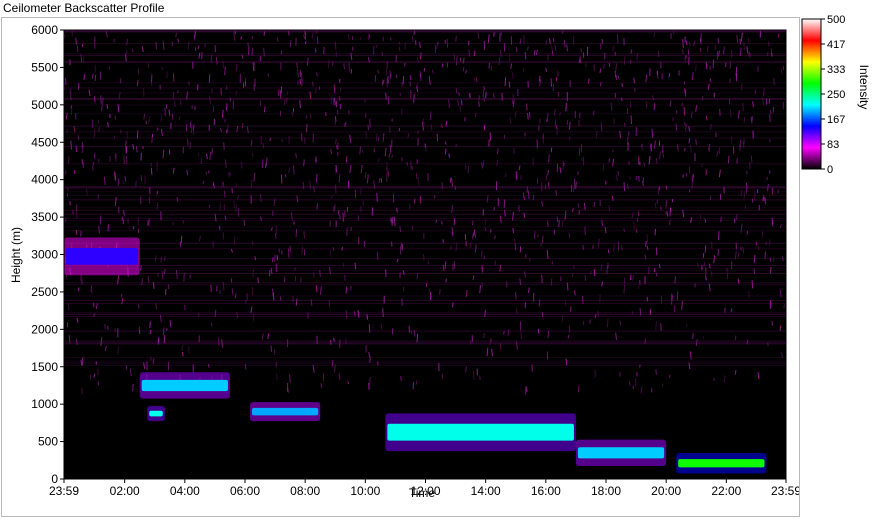  Describe the element at coordinates (305, 491) in the screenshot. I see `x-tick-label: 08:00` at that location.